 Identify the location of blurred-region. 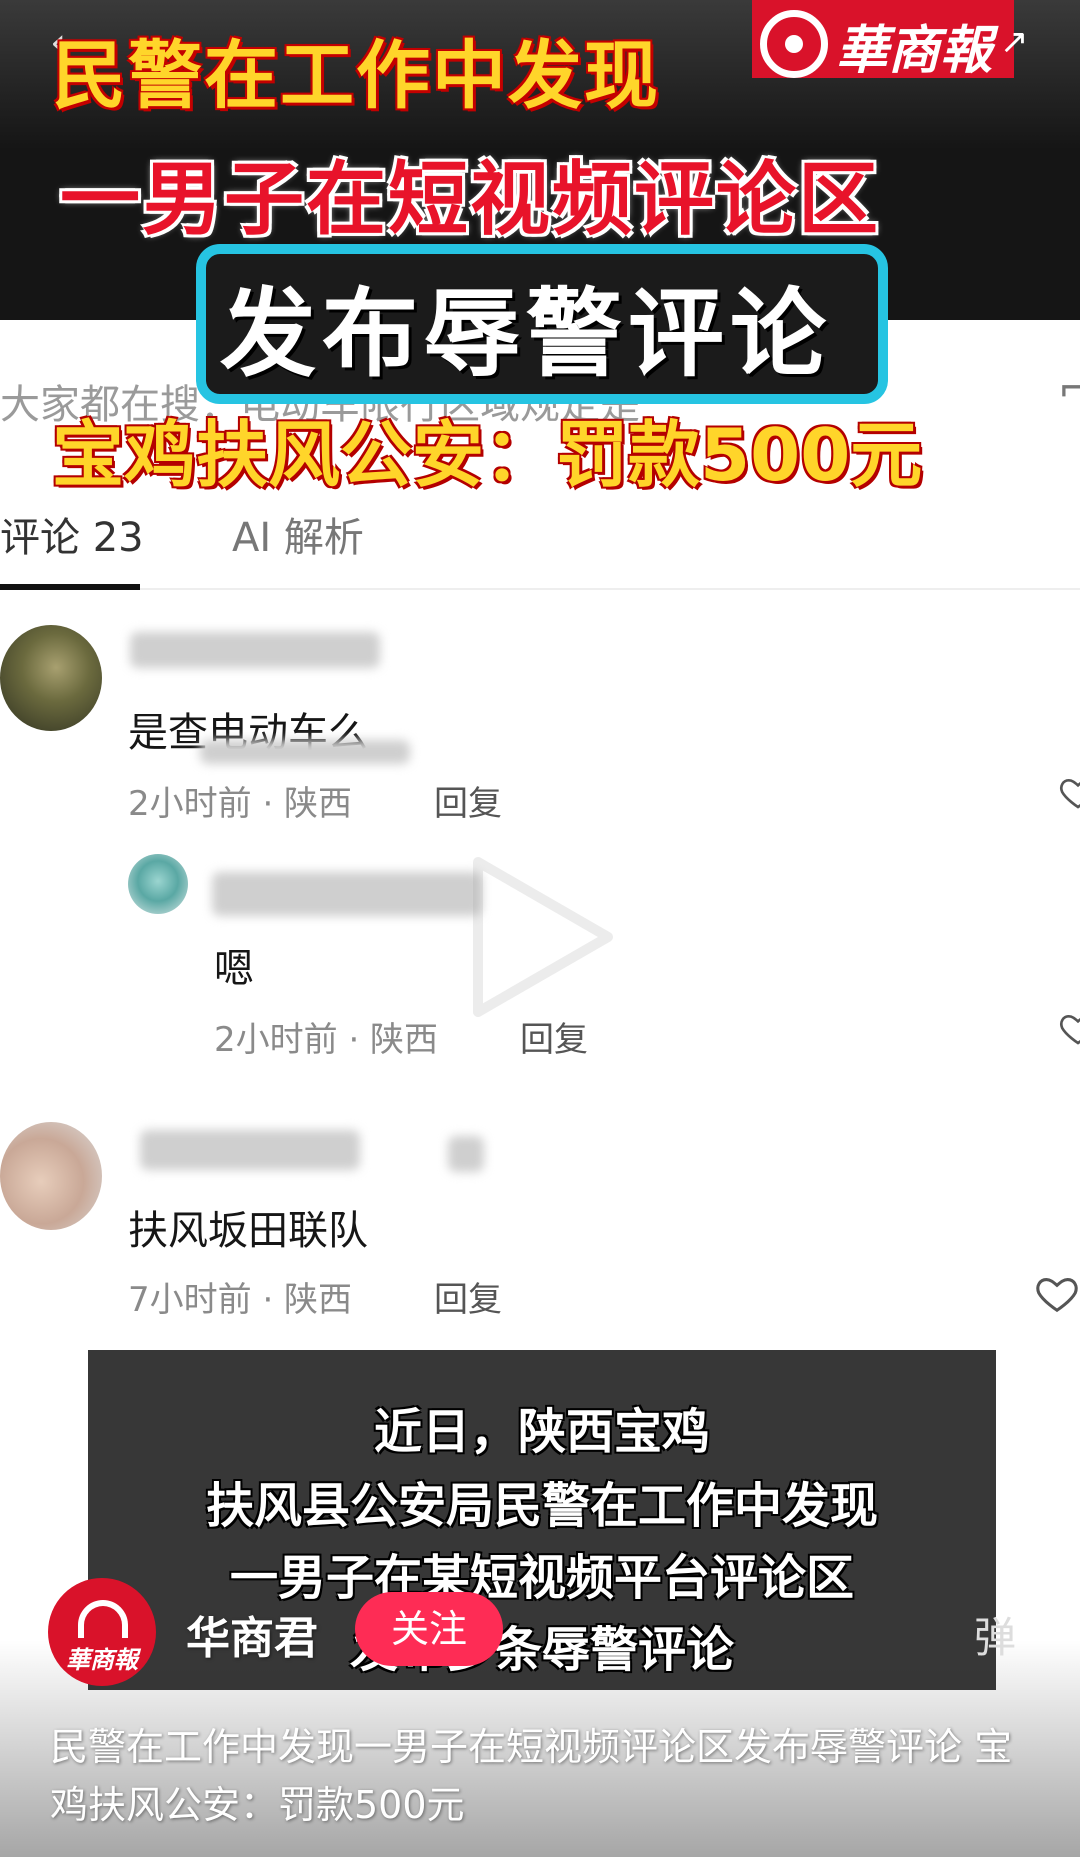
(305, 752).